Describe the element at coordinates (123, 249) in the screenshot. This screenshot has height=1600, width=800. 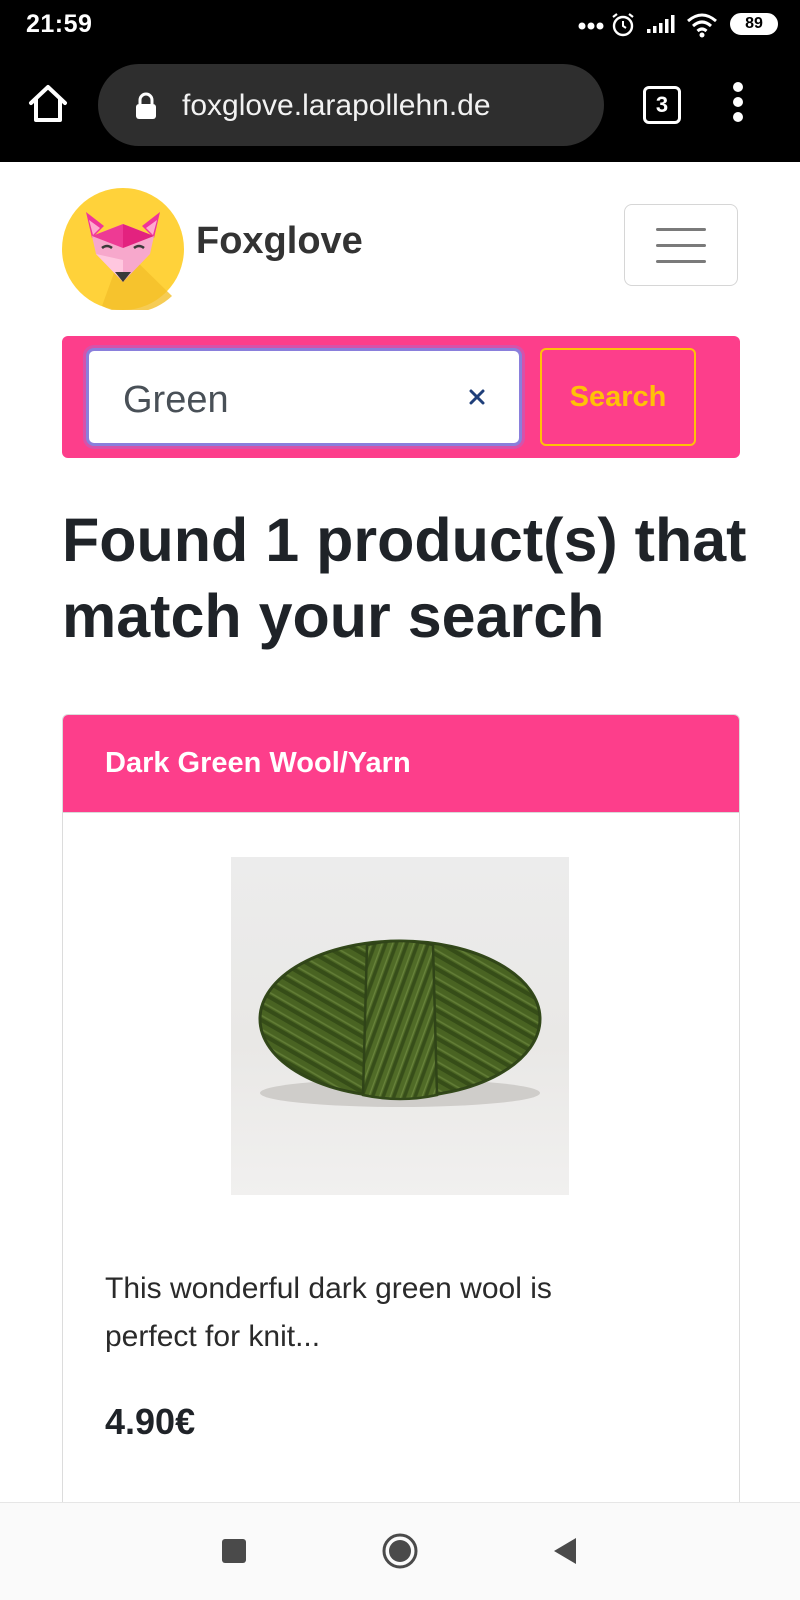
I see `fox-logo` at that location.